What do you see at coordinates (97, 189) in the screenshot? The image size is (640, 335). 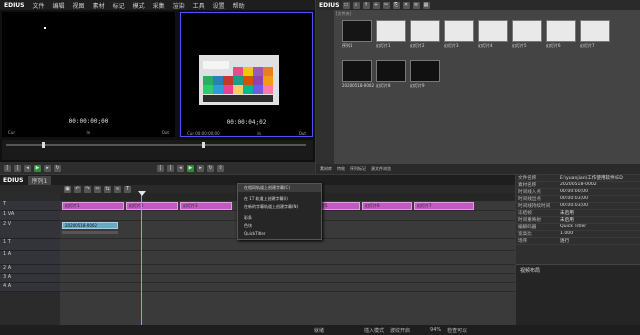 I see `cut-tool-icon: ✂` at bounding box center [97, 189].